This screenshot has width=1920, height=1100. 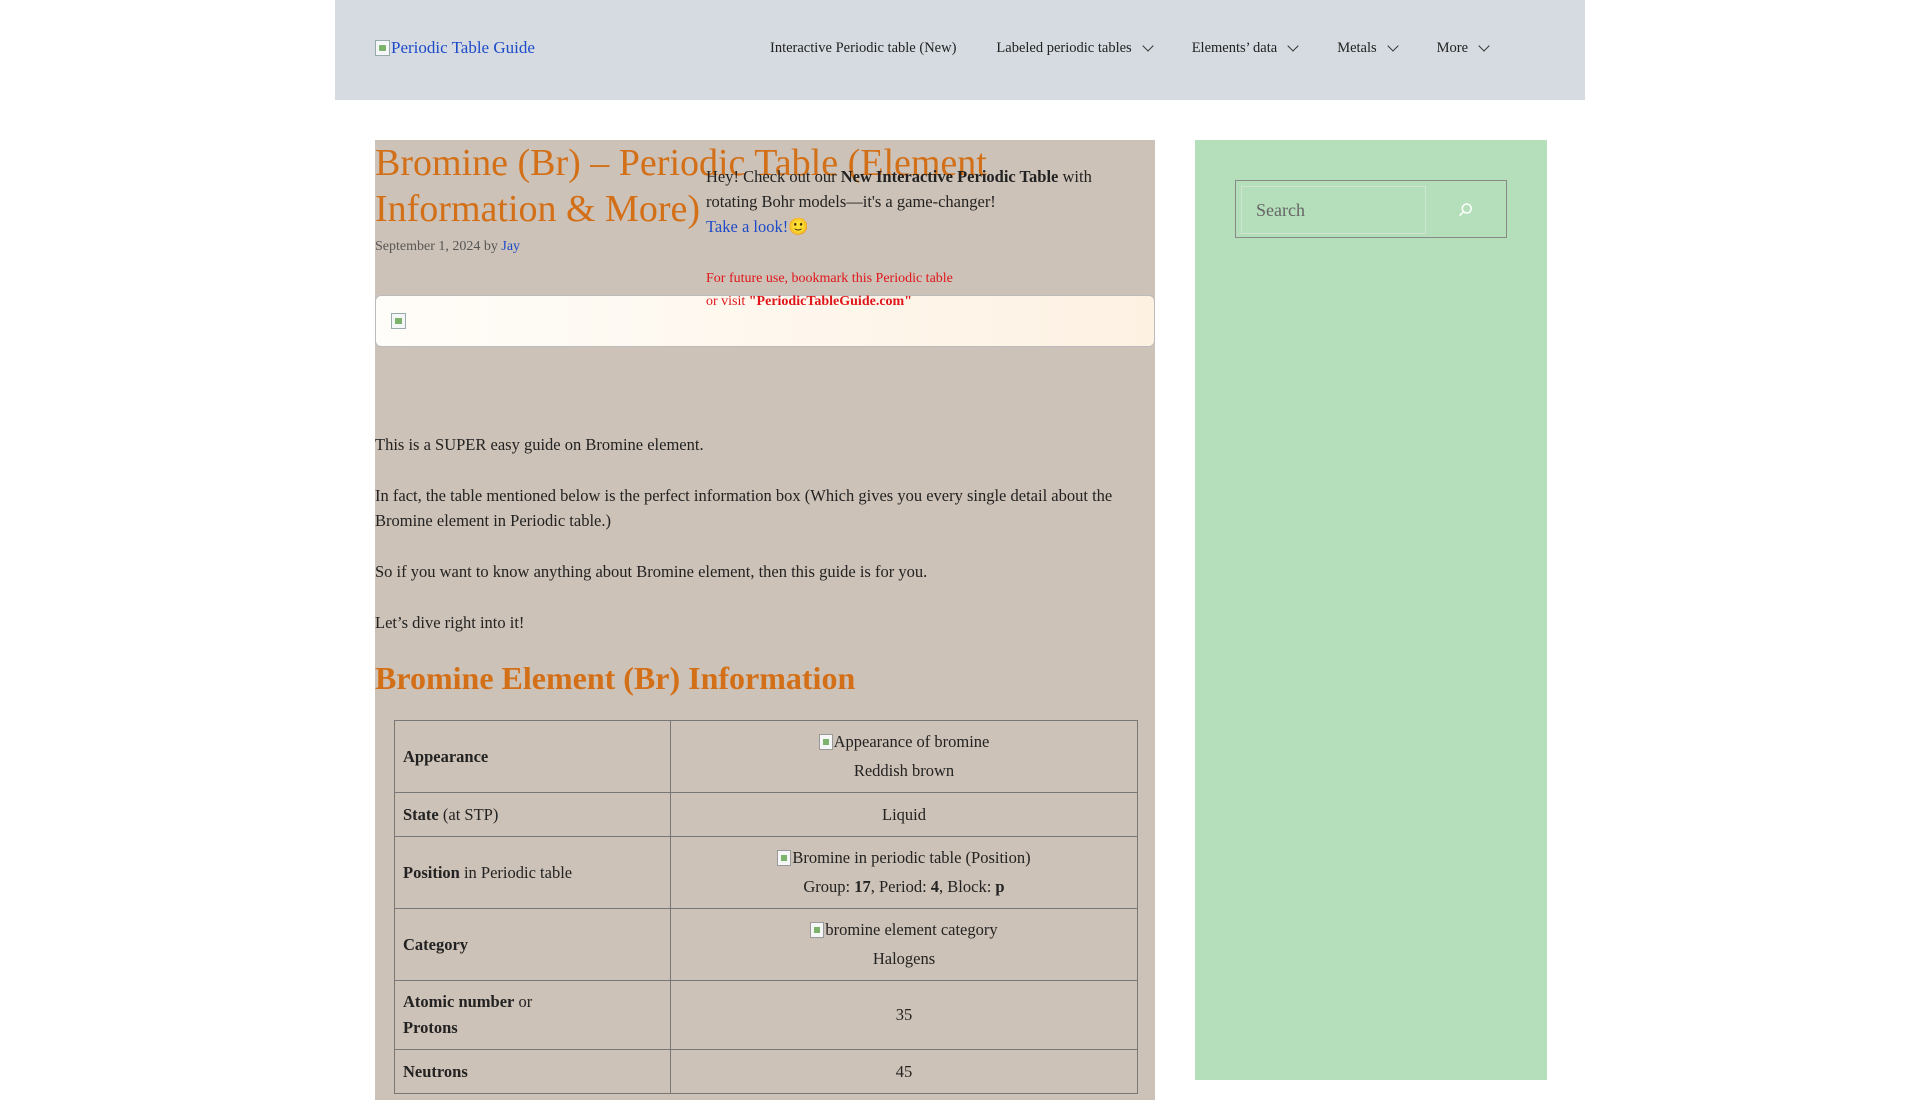 I want to click on table-value-cell: 45, so click(x=904, y=1071).